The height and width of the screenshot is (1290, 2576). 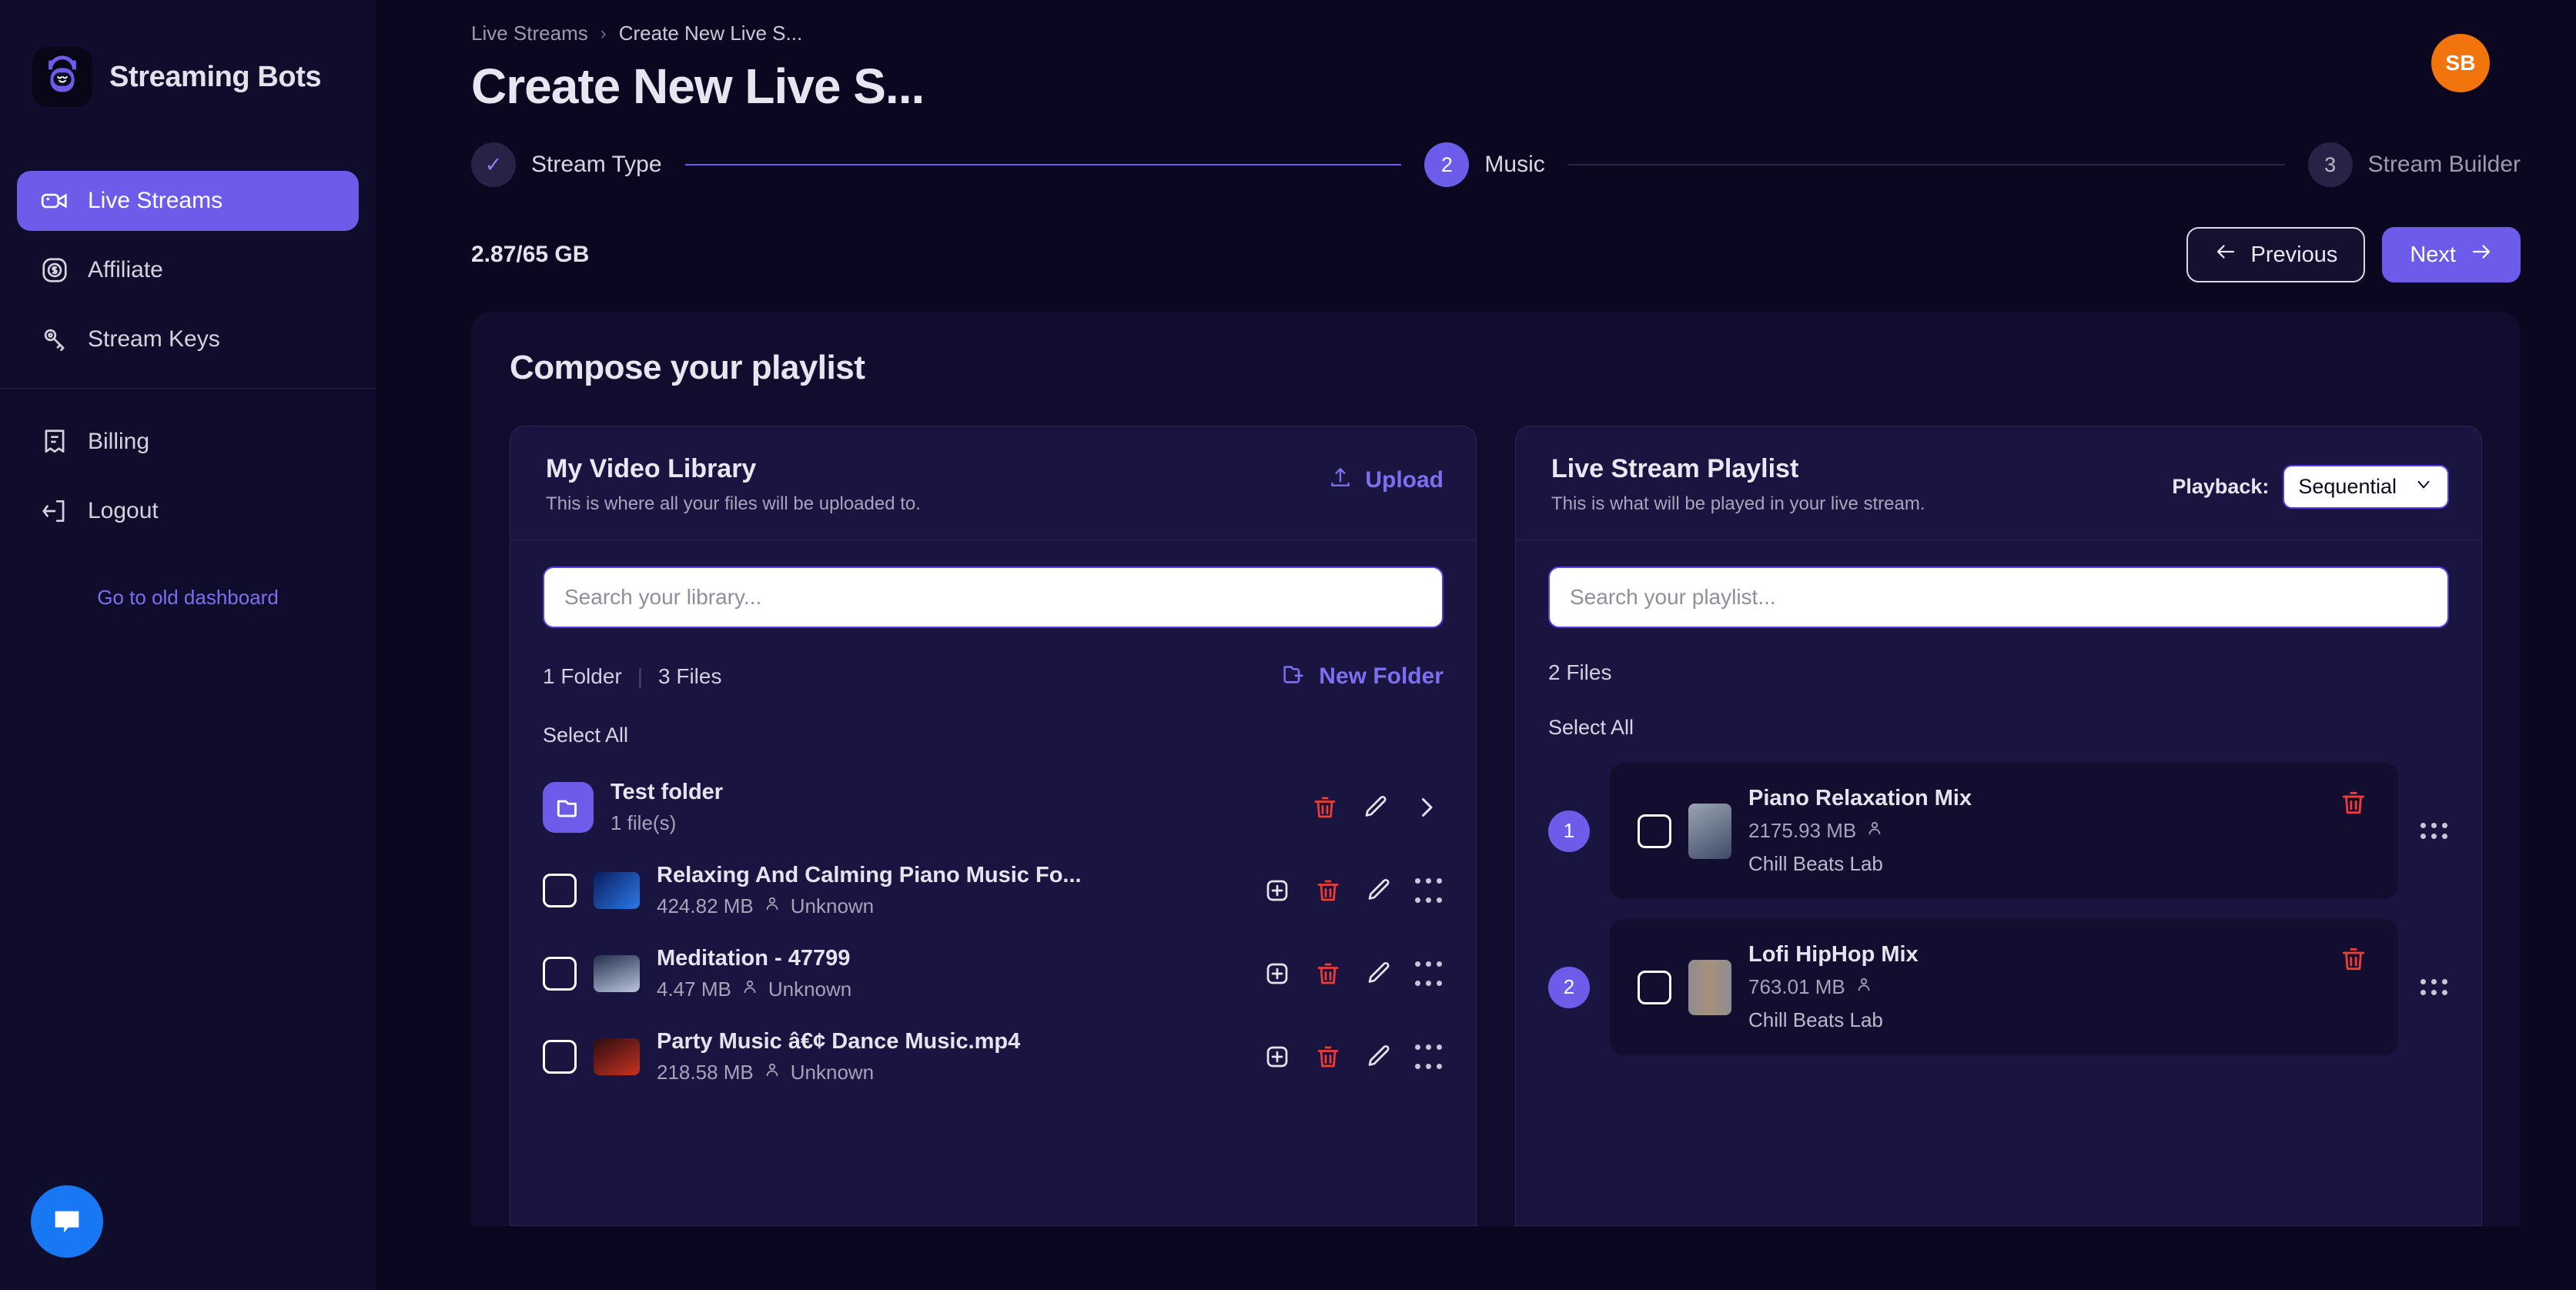 What do you see at coordinates (1427, 807) in the screenshot?
I see `chevron-right-icon` at bounding box center [1427, 807].